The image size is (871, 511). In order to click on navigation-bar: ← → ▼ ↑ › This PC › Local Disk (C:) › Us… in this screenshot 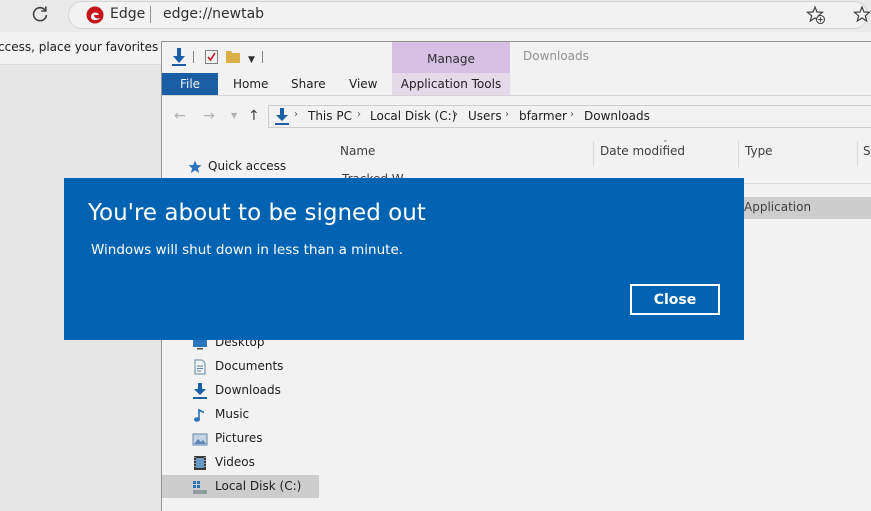, I will do `click(516, 116)`.